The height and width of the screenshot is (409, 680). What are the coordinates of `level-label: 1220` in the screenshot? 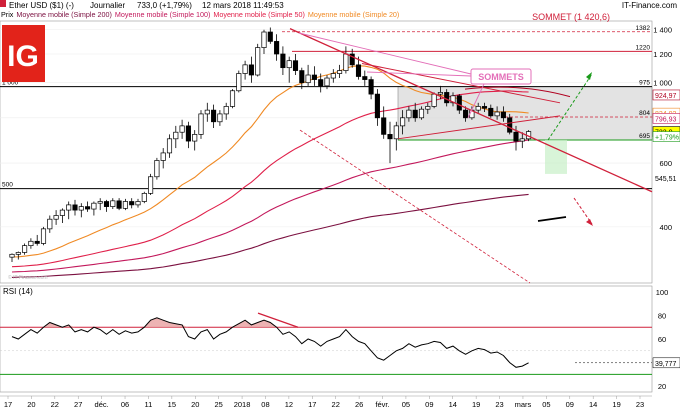 It's located at (643, 47).